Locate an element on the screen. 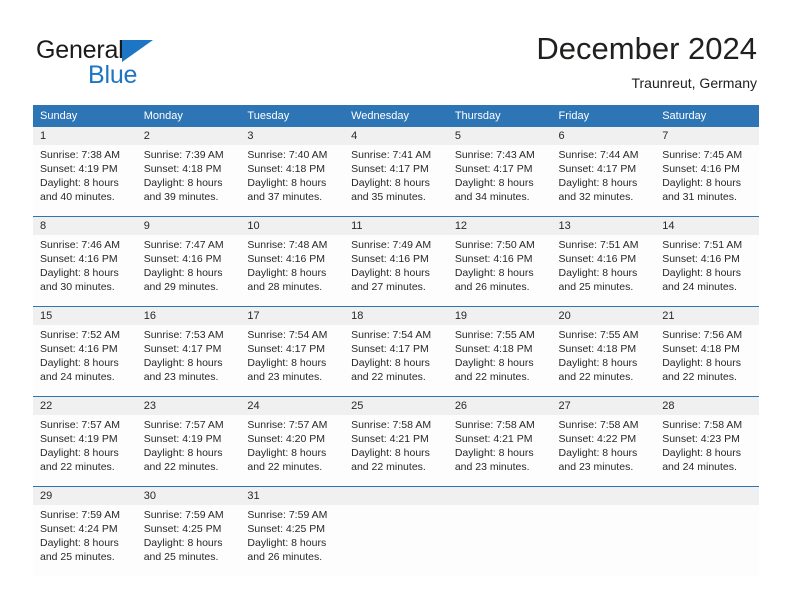 The image size is (792, 612). day-detail-line: Sunrise: 7:58 AM is located at coordinates (494, 425).